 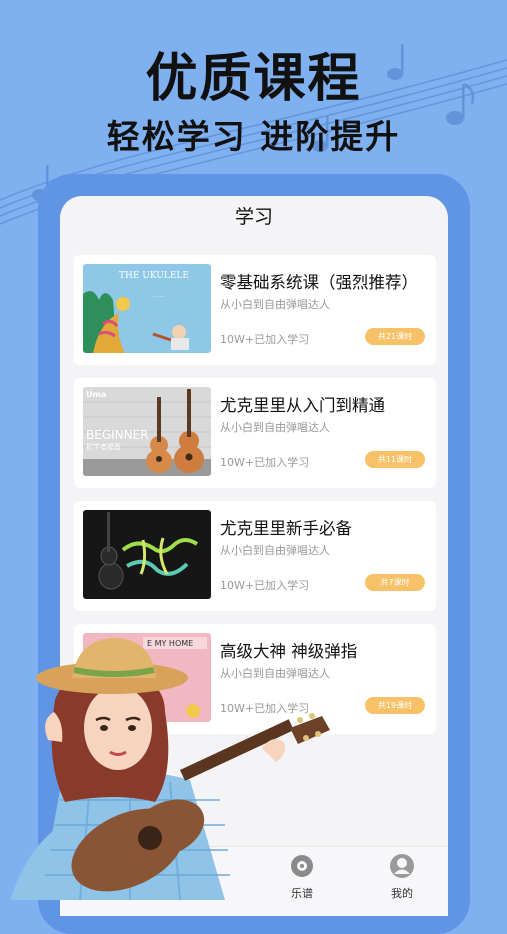 What do you see at coordinates (253, 136) in the screenshot?
I see `subheadline: 轻松学习 进阶提升` at bounding box center [253, 136].